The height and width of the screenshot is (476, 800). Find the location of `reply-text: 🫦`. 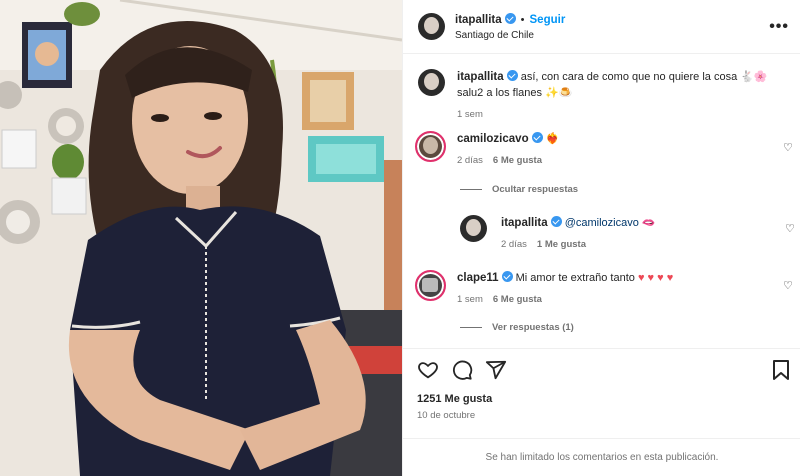

reply-text: 🫦 is located at coordinates (648, 223).